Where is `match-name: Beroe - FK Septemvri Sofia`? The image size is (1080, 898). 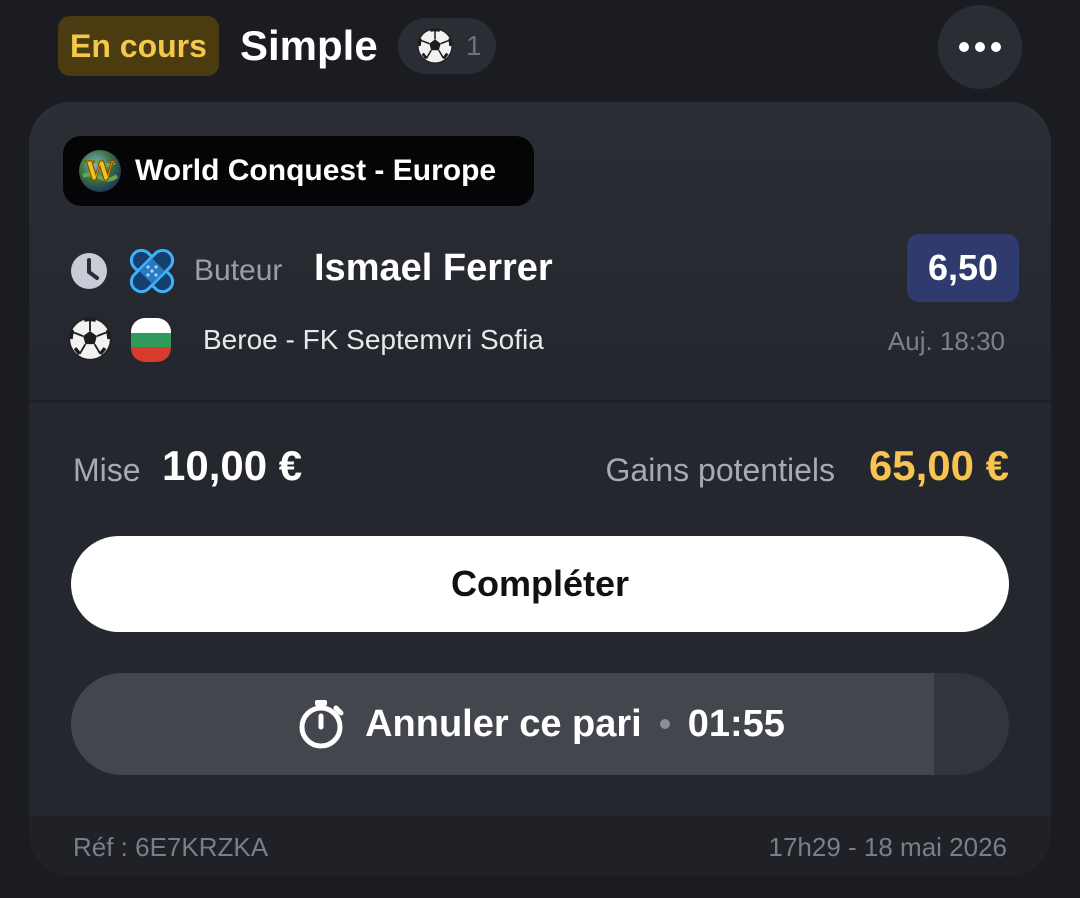
match-name: Beroe - FK Septemvri Sofia is located at coordinates (373, 340).